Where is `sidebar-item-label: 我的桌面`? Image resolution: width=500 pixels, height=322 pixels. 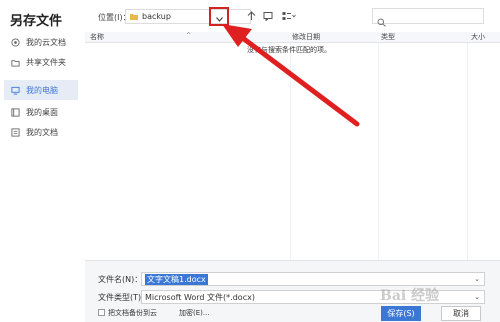
sidebar-item-label: 我的桌面 is located at coordinates (42, 112).